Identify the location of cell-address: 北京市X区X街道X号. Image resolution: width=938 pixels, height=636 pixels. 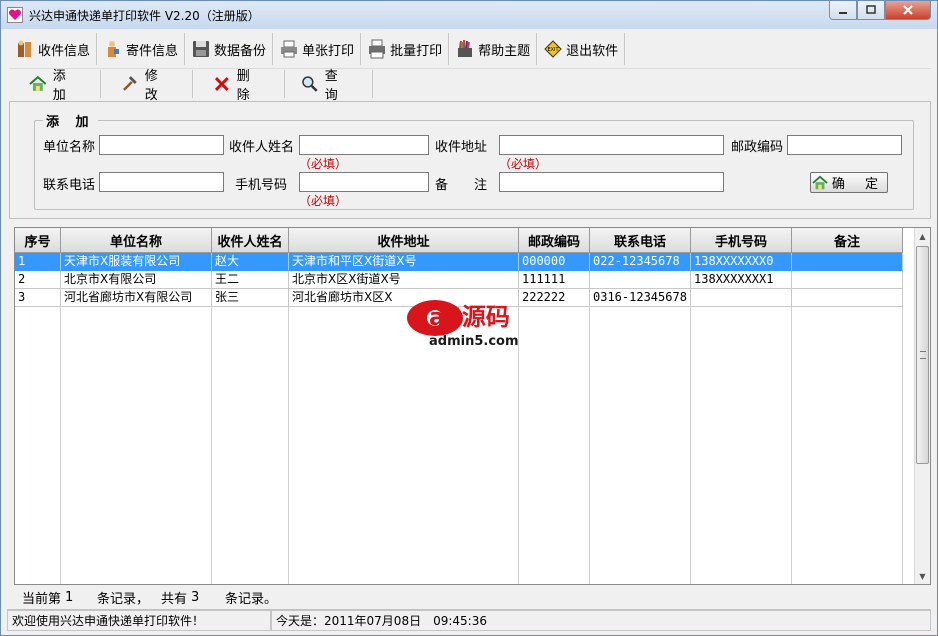
(404, 280).